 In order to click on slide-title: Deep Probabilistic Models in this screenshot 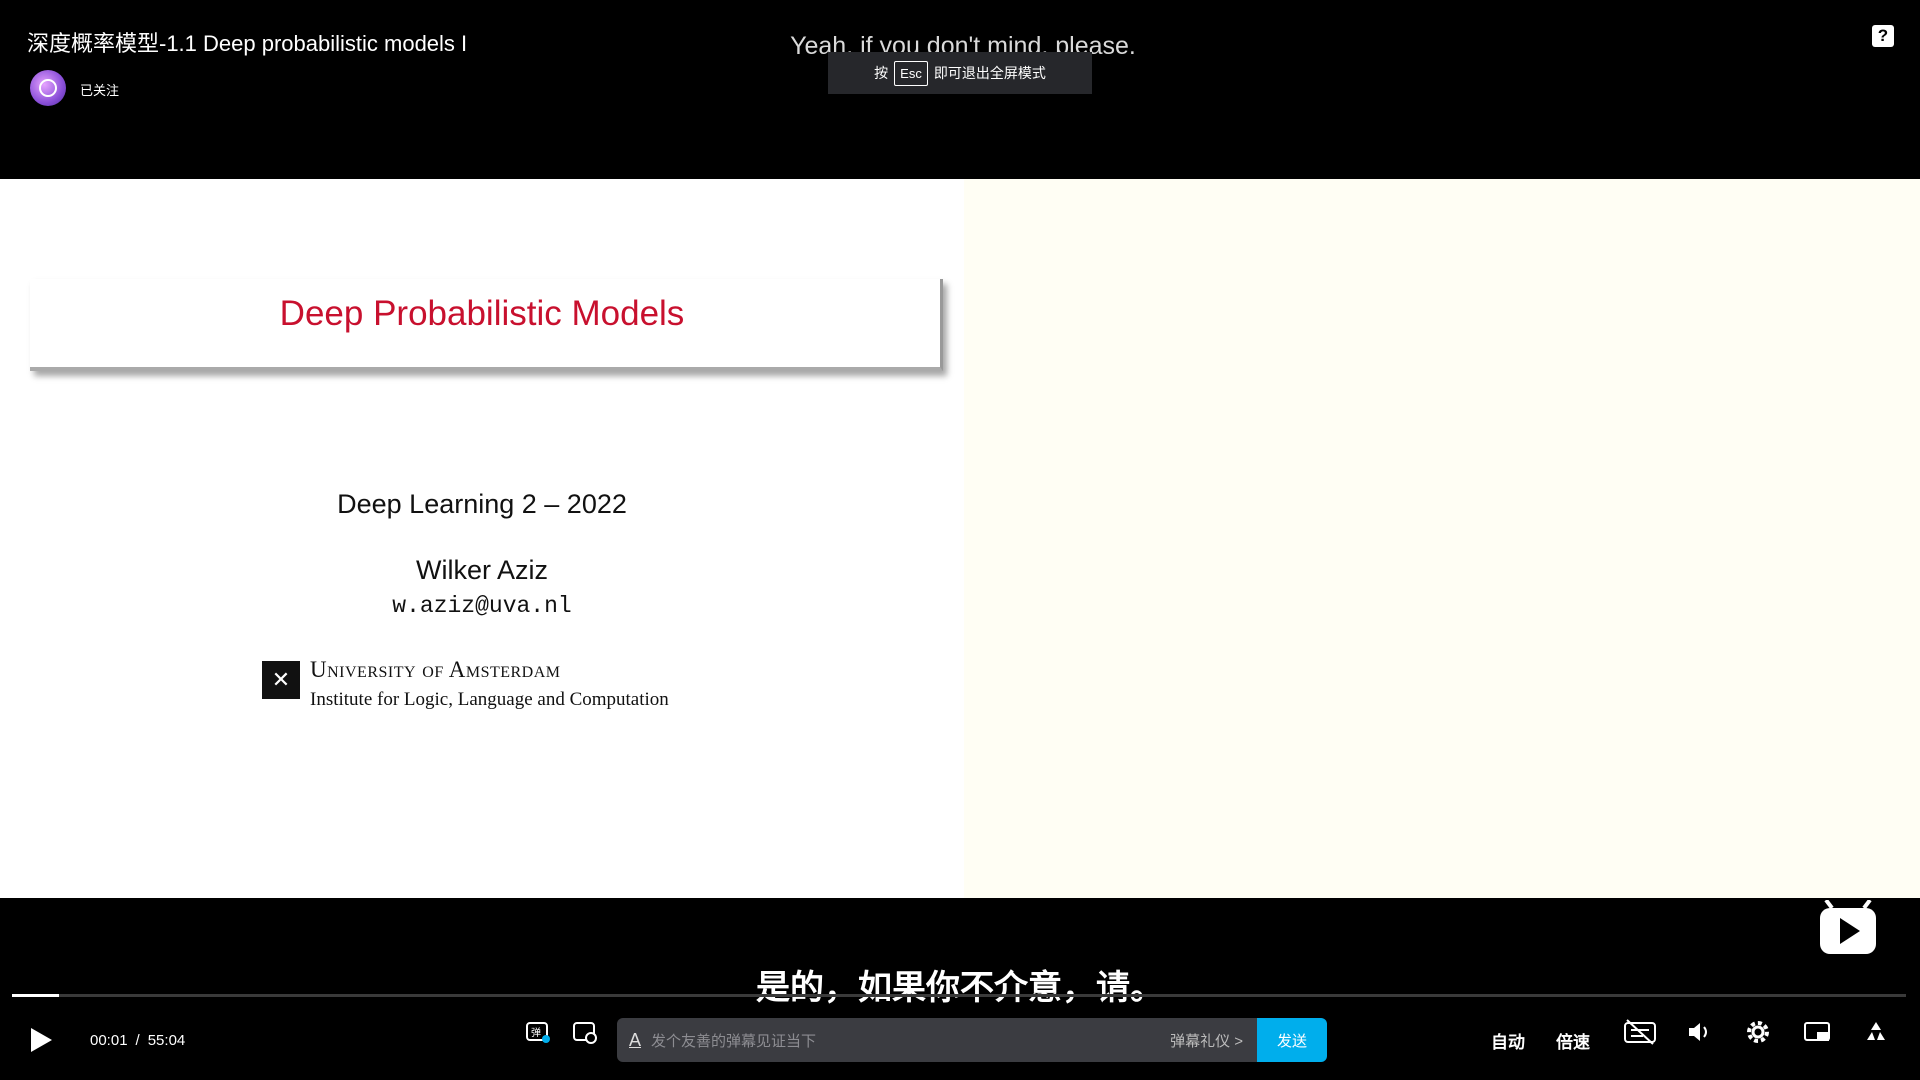, I will do `click(482, 313)`.